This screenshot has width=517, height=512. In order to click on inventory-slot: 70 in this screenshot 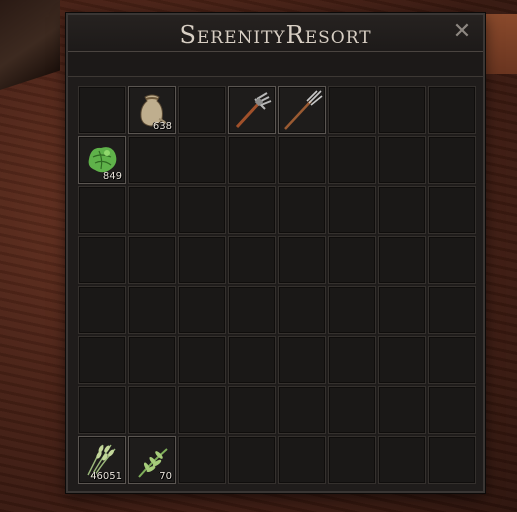, I will do `click(152, 460)`.